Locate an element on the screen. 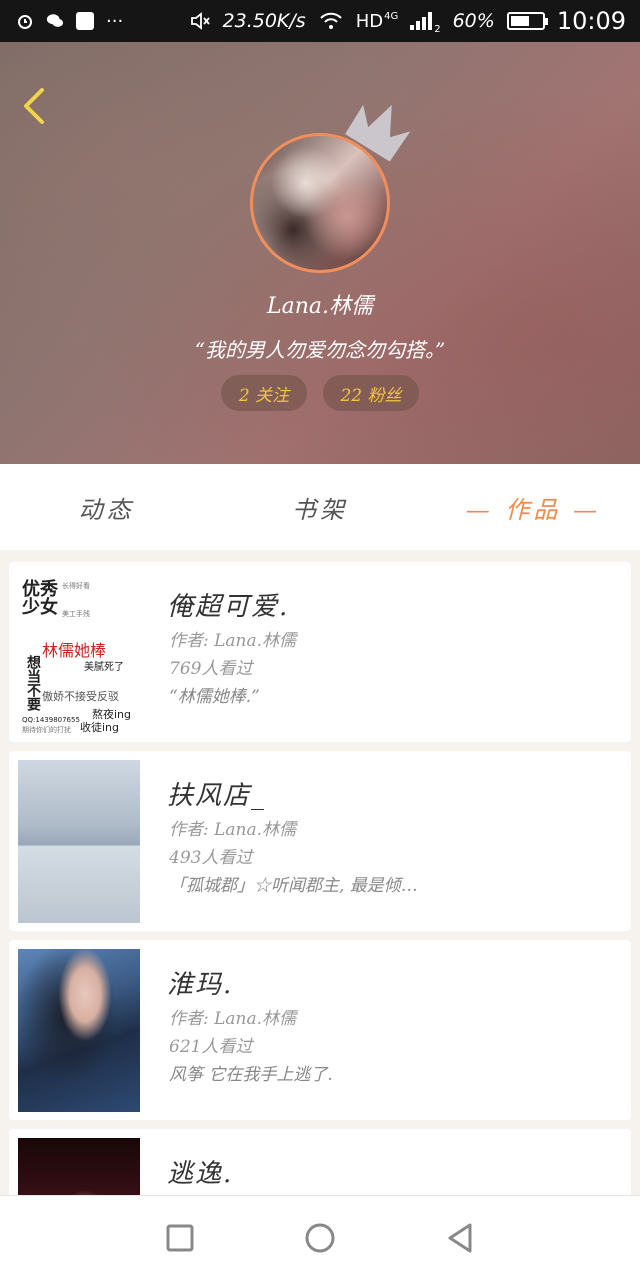 The height and width of the screenshot is (1280, 640). cover-text: 林儒她棒 is located at coordinates (74, 650).